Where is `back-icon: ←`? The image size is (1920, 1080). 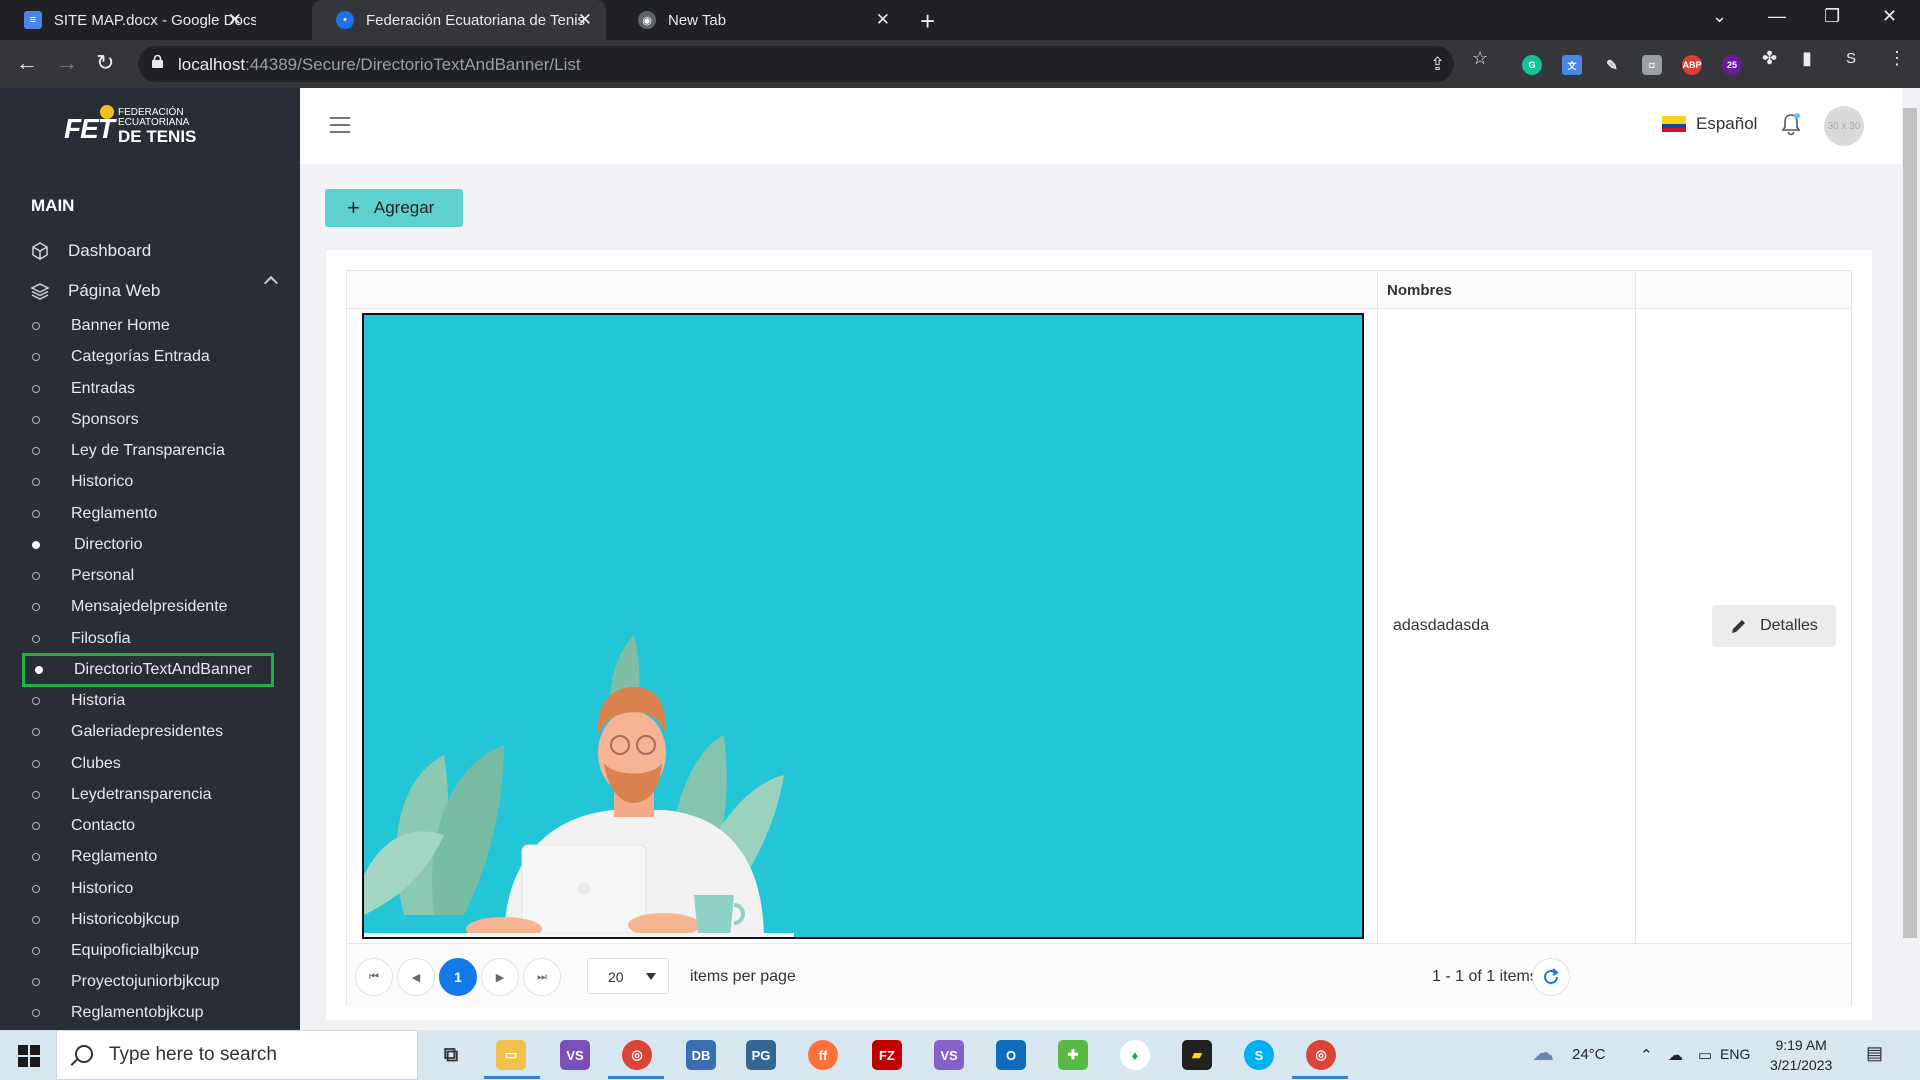
back-icon: ← is located at coordinates (27, 63).